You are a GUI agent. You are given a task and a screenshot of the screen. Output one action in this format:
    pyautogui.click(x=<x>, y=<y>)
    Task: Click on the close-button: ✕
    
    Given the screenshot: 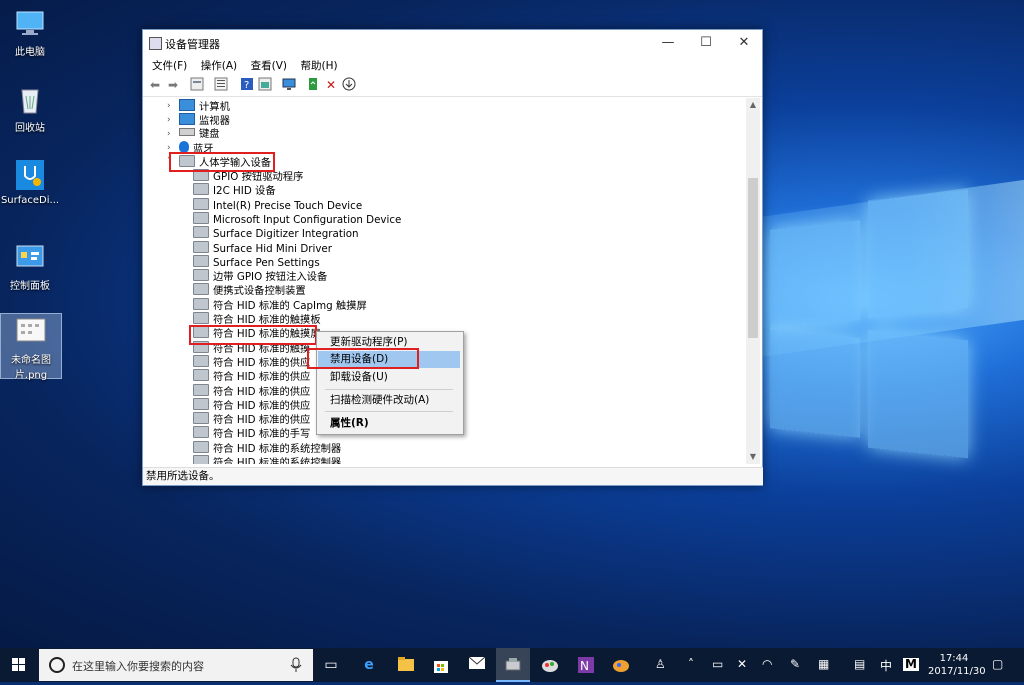 What is the action you would take?
    pyautogui.click(x=744, y=43)
    